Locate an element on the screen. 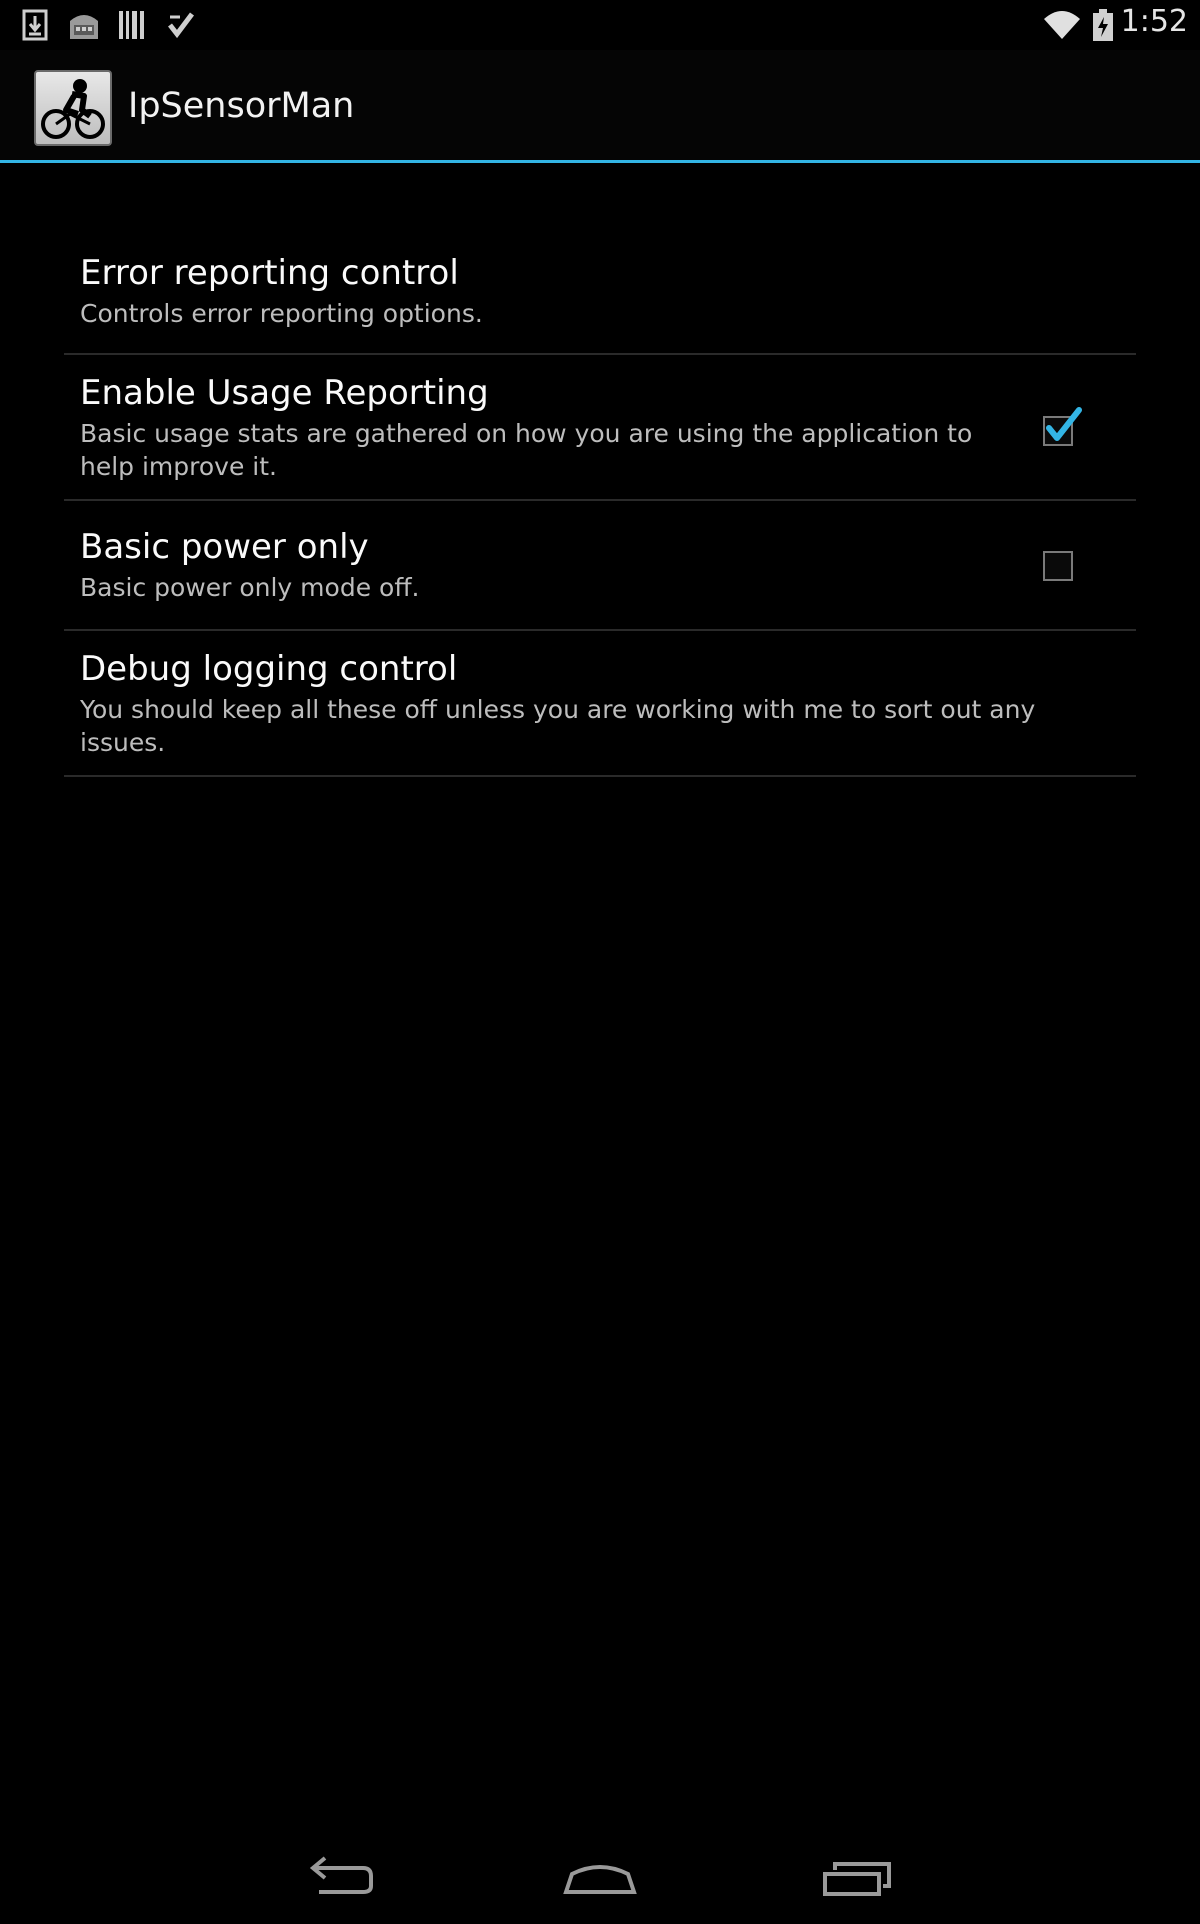 The width and height of the screenshot is (1200, 1924). checkmark-icon is located at coordinates (1064, 424).